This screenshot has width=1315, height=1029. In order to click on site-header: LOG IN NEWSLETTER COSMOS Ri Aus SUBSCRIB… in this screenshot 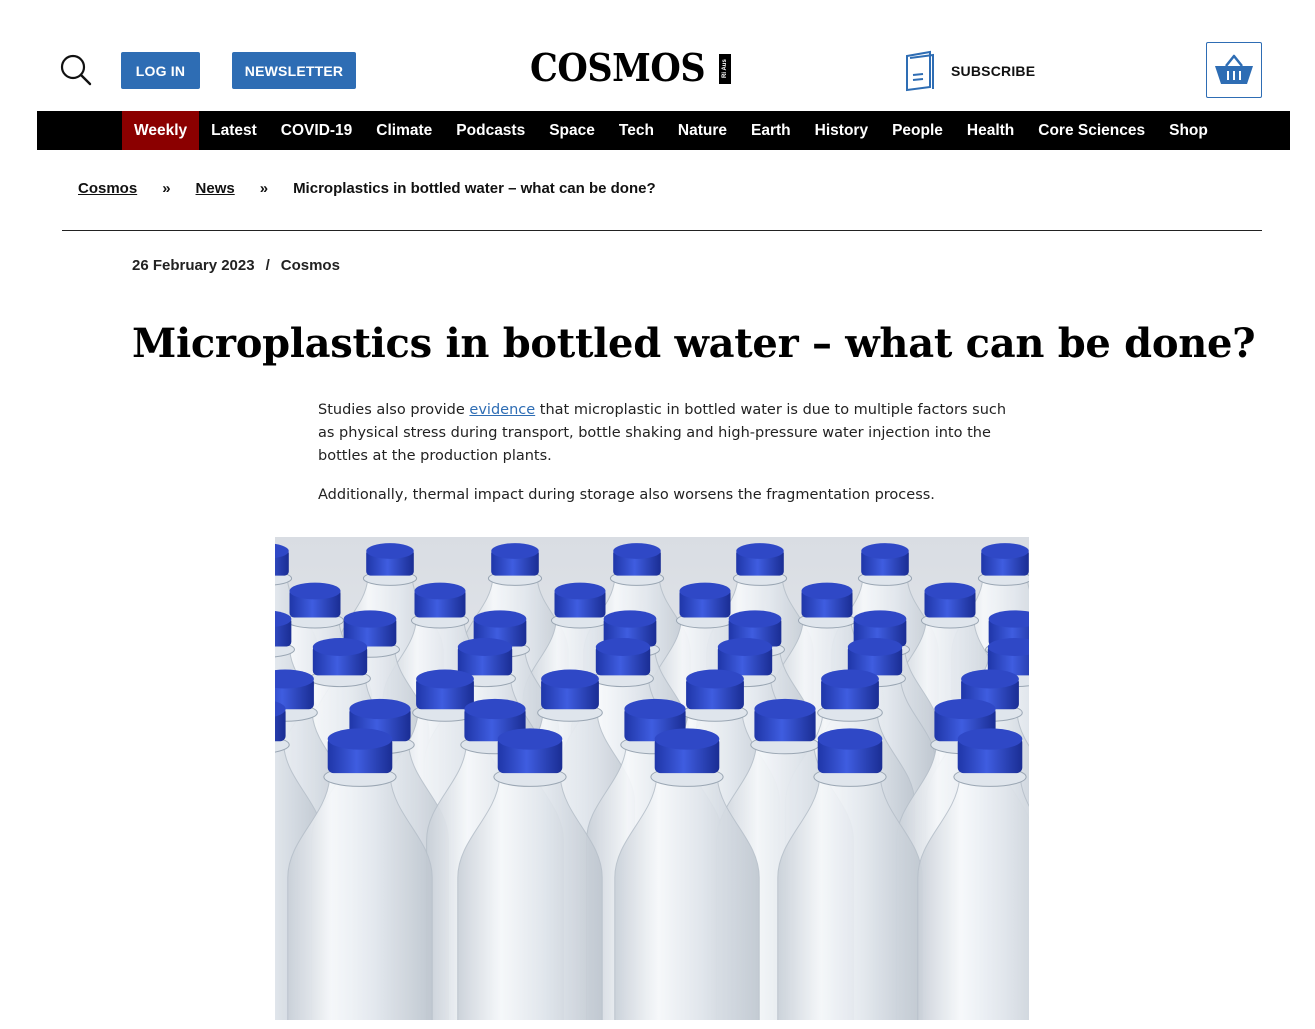, I will do `click(657, 55)`.